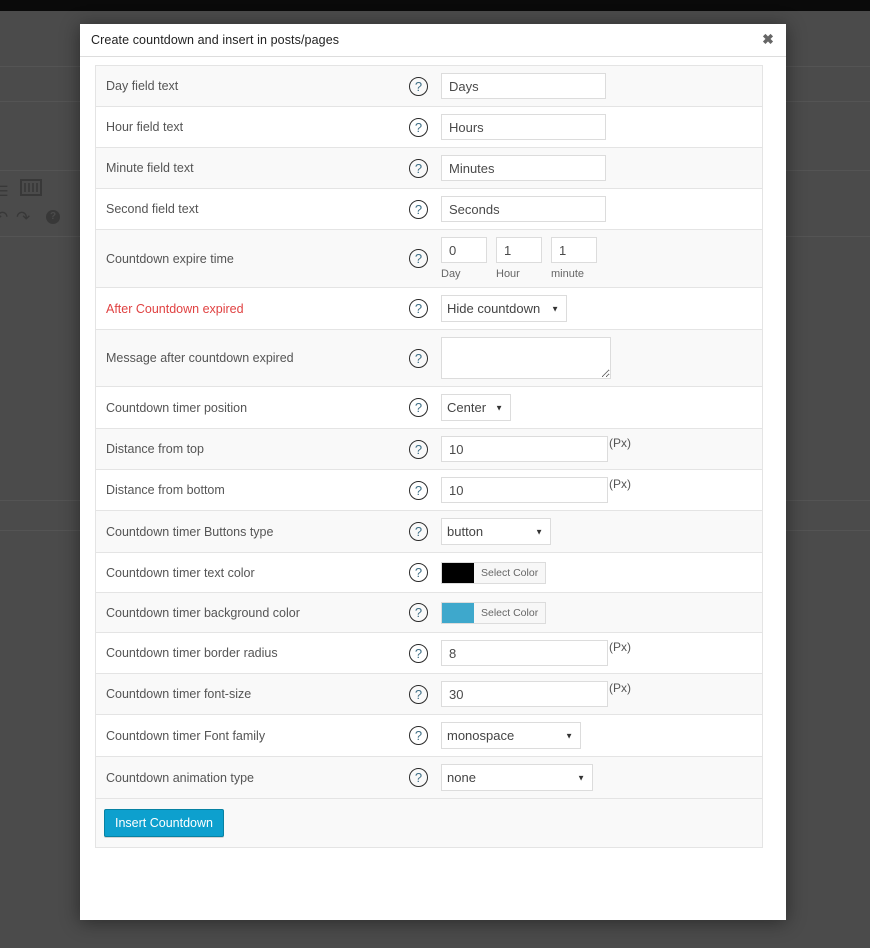  Describe the element at coordinates (574, 250) in the screenshot. I see `expire-minute-input` at that location.